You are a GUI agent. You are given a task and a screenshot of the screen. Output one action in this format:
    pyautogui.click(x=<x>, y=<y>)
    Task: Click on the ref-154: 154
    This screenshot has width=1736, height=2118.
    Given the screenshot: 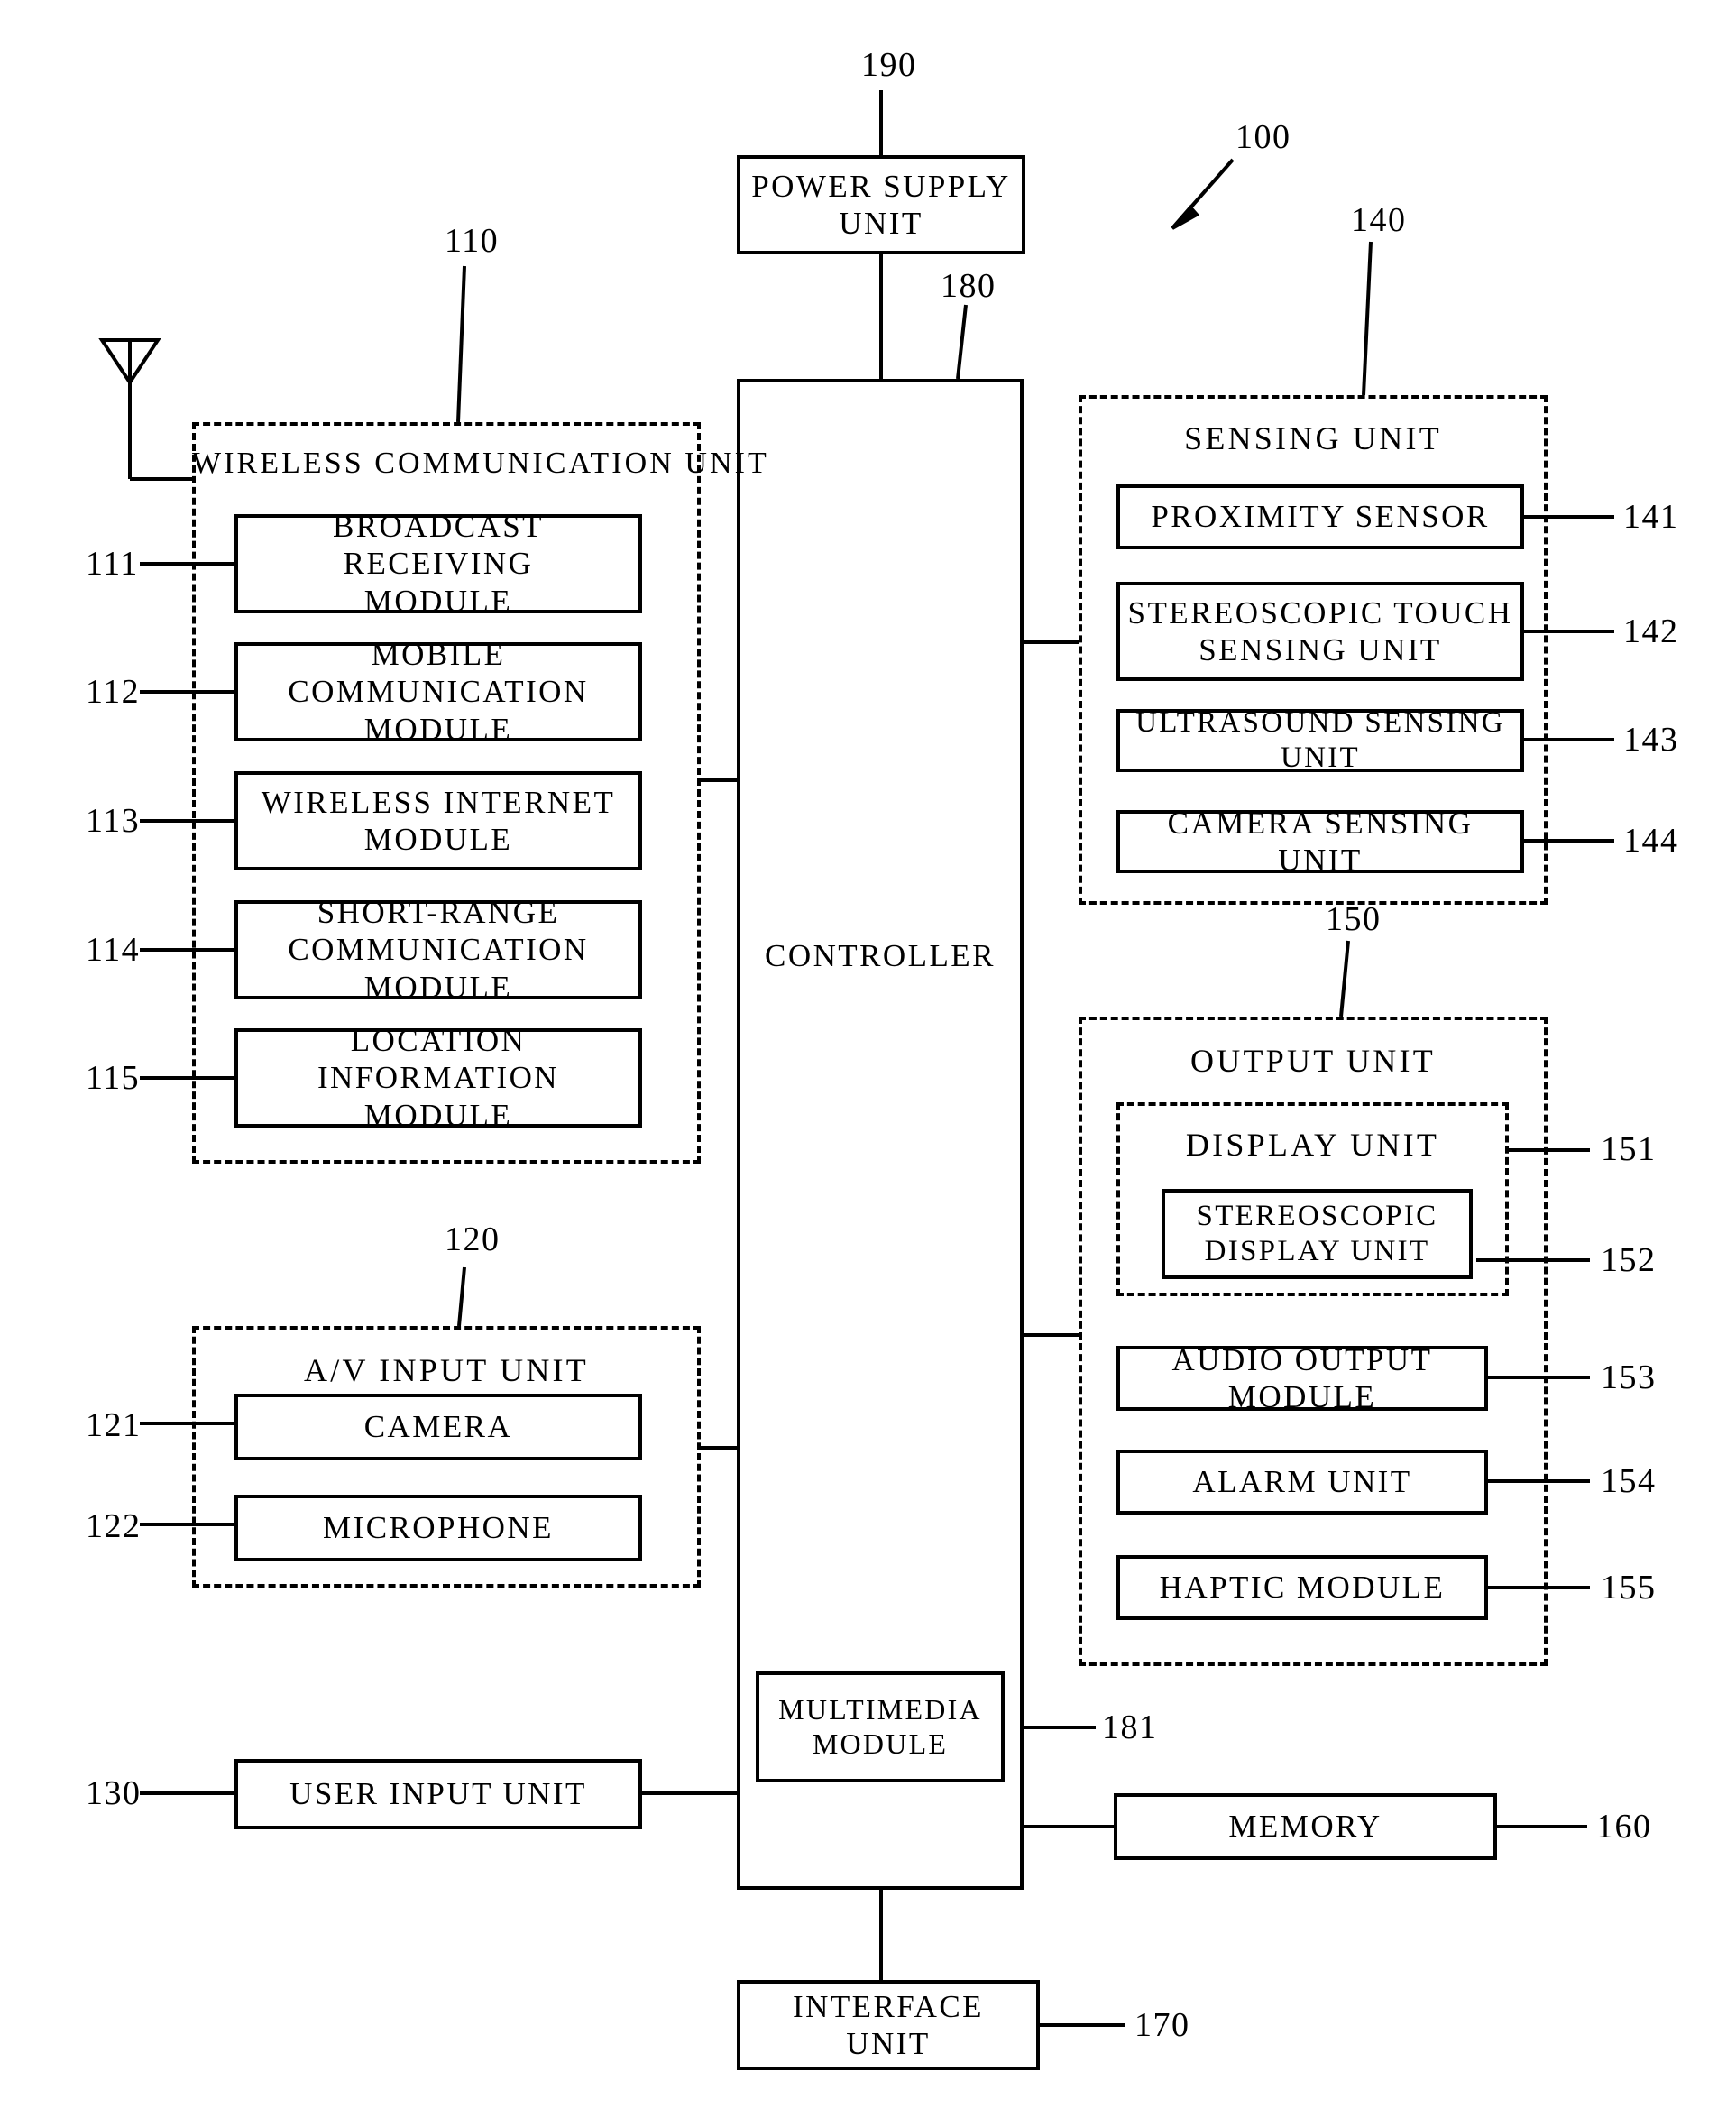 What is the action you would take?
    pyautogui.click(x=1629, y=1481)
    